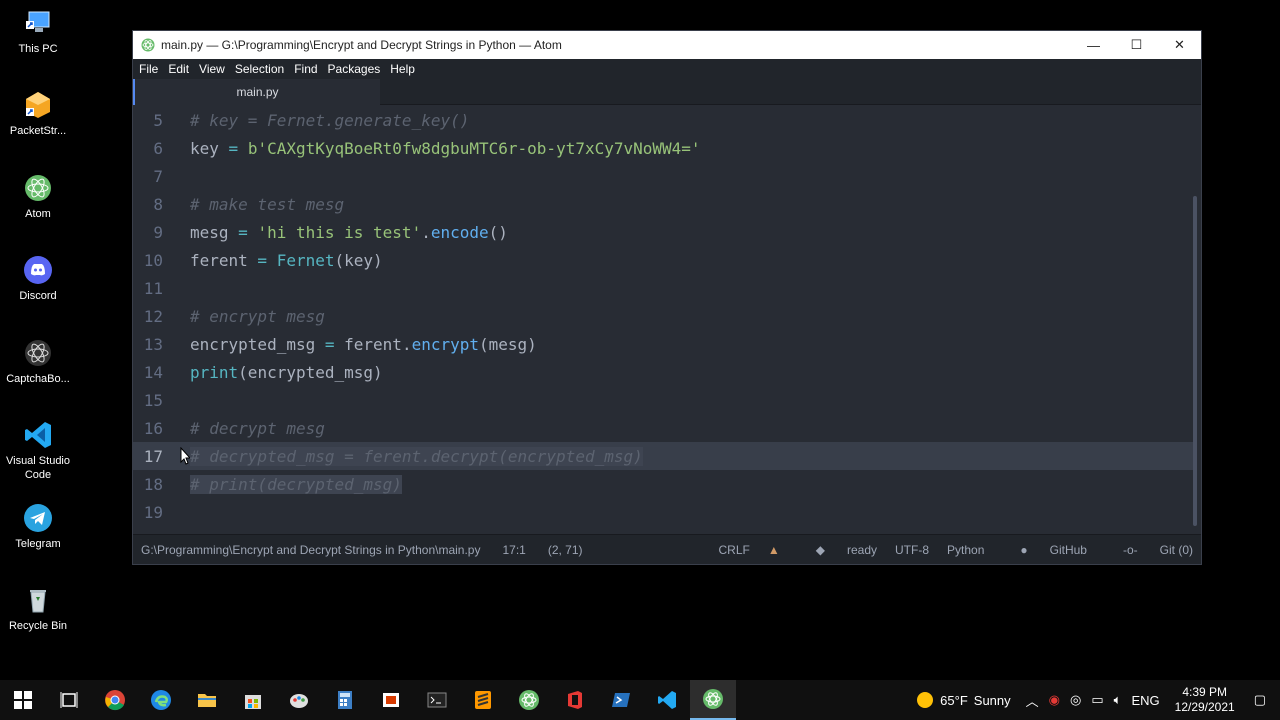 This screenshot has width=1280, height=720. I want to click on taskbar-vscode, so click(667, 700).